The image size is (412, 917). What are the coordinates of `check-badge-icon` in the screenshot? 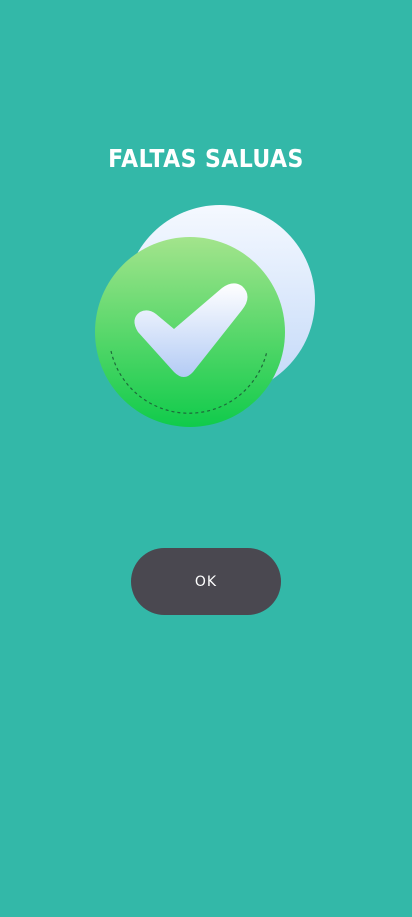 It's located at (206, 318).